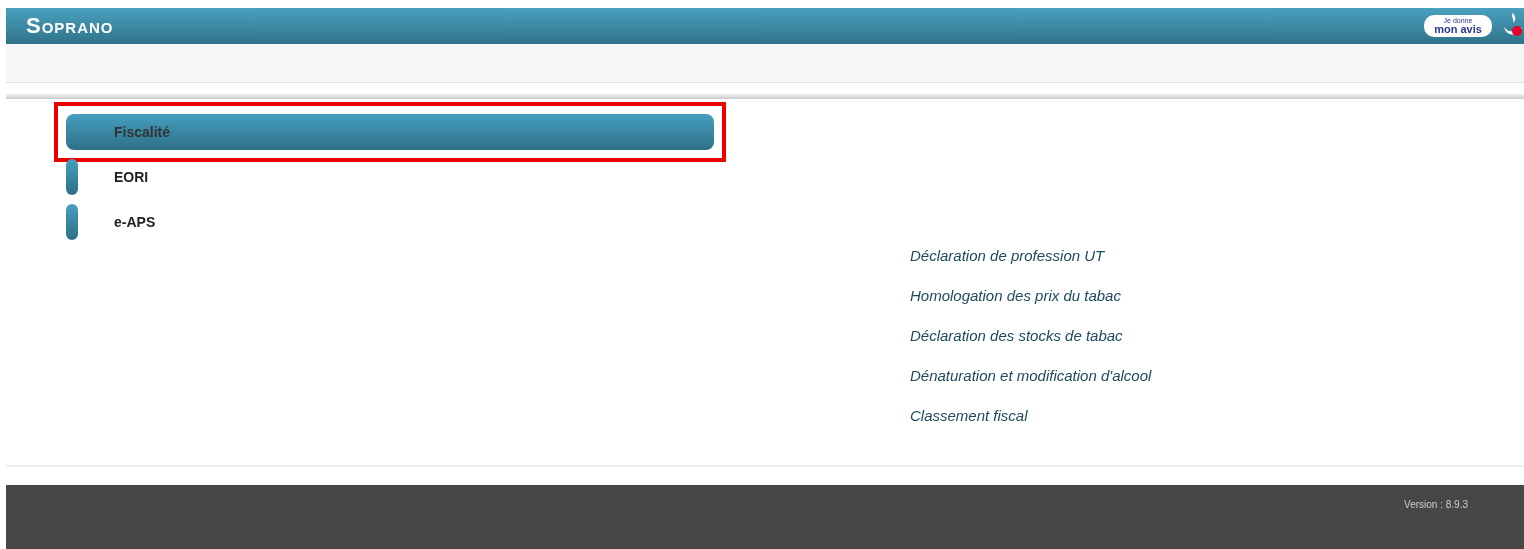 The image size is (1524, 549). I want to click on version-text: Version : 8.9.3, so click(1436, 505).